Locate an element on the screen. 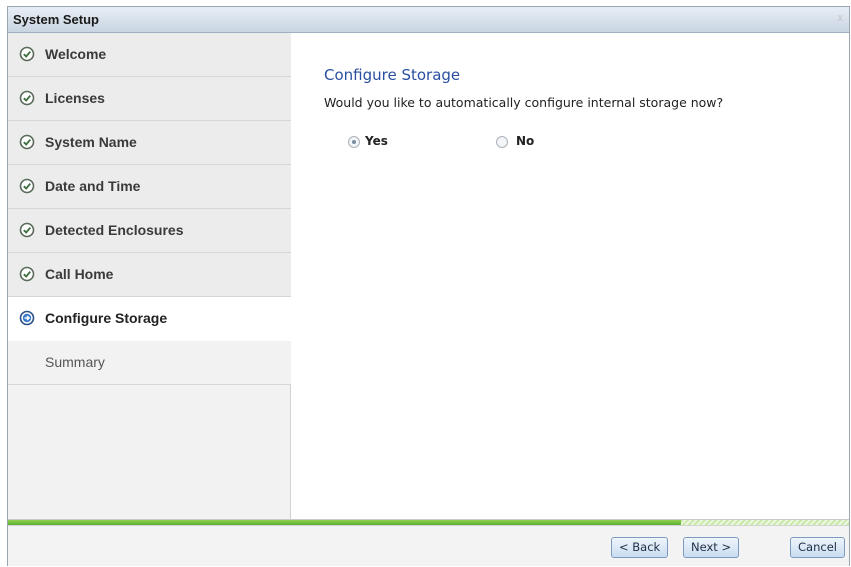 This screenshot has height=567, width=851. step-label: Licenses is located at coordinates (75, 98).